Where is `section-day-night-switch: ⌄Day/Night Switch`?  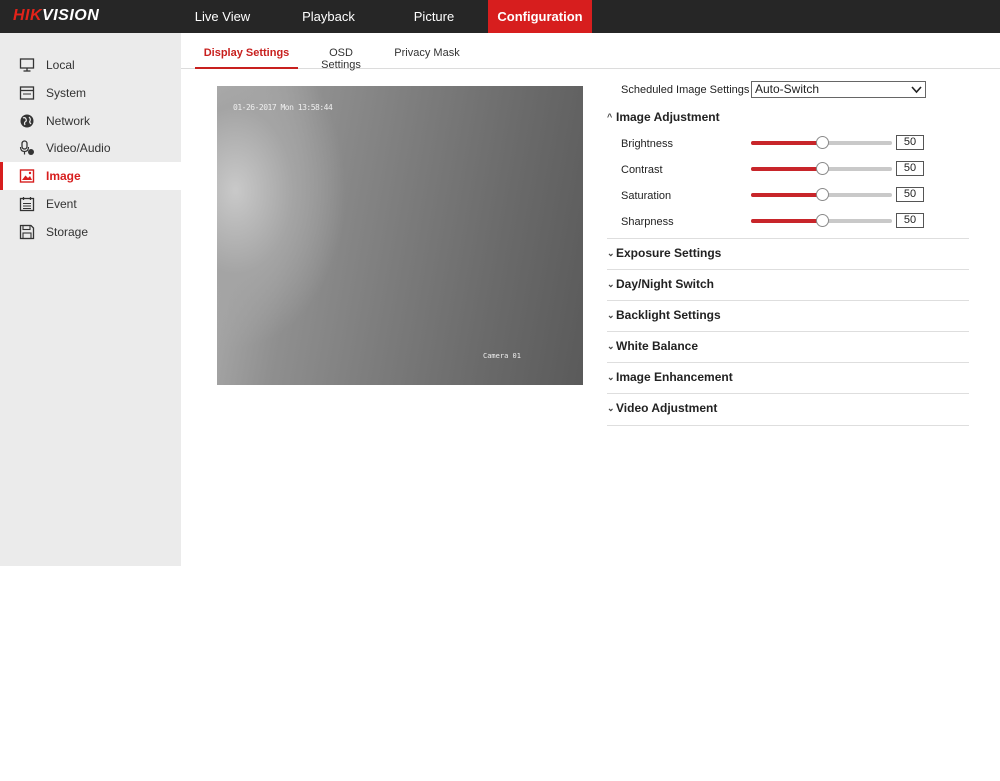 section-day-night-switch: ⌄Day/Night Switch is located at coordinates (788, 284).